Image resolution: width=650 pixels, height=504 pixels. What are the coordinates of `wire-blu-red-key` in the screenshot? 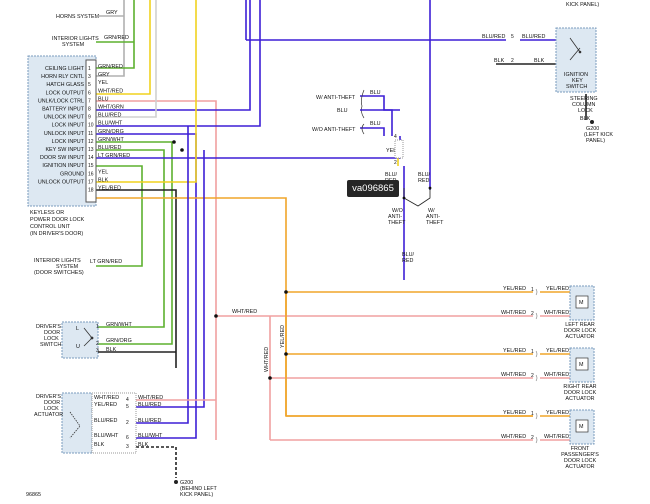 It's located at (248, 147).